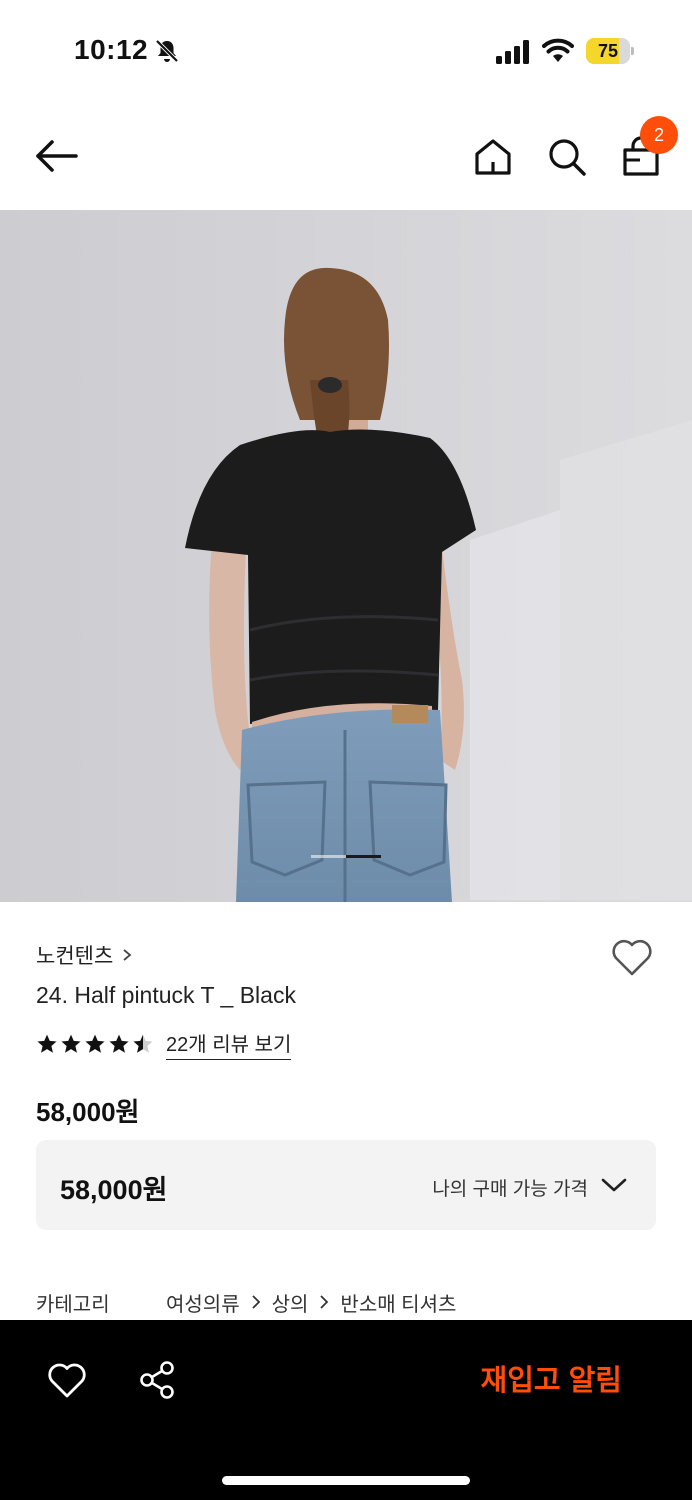  I want to click on wifi-icon, so click(558, 50).